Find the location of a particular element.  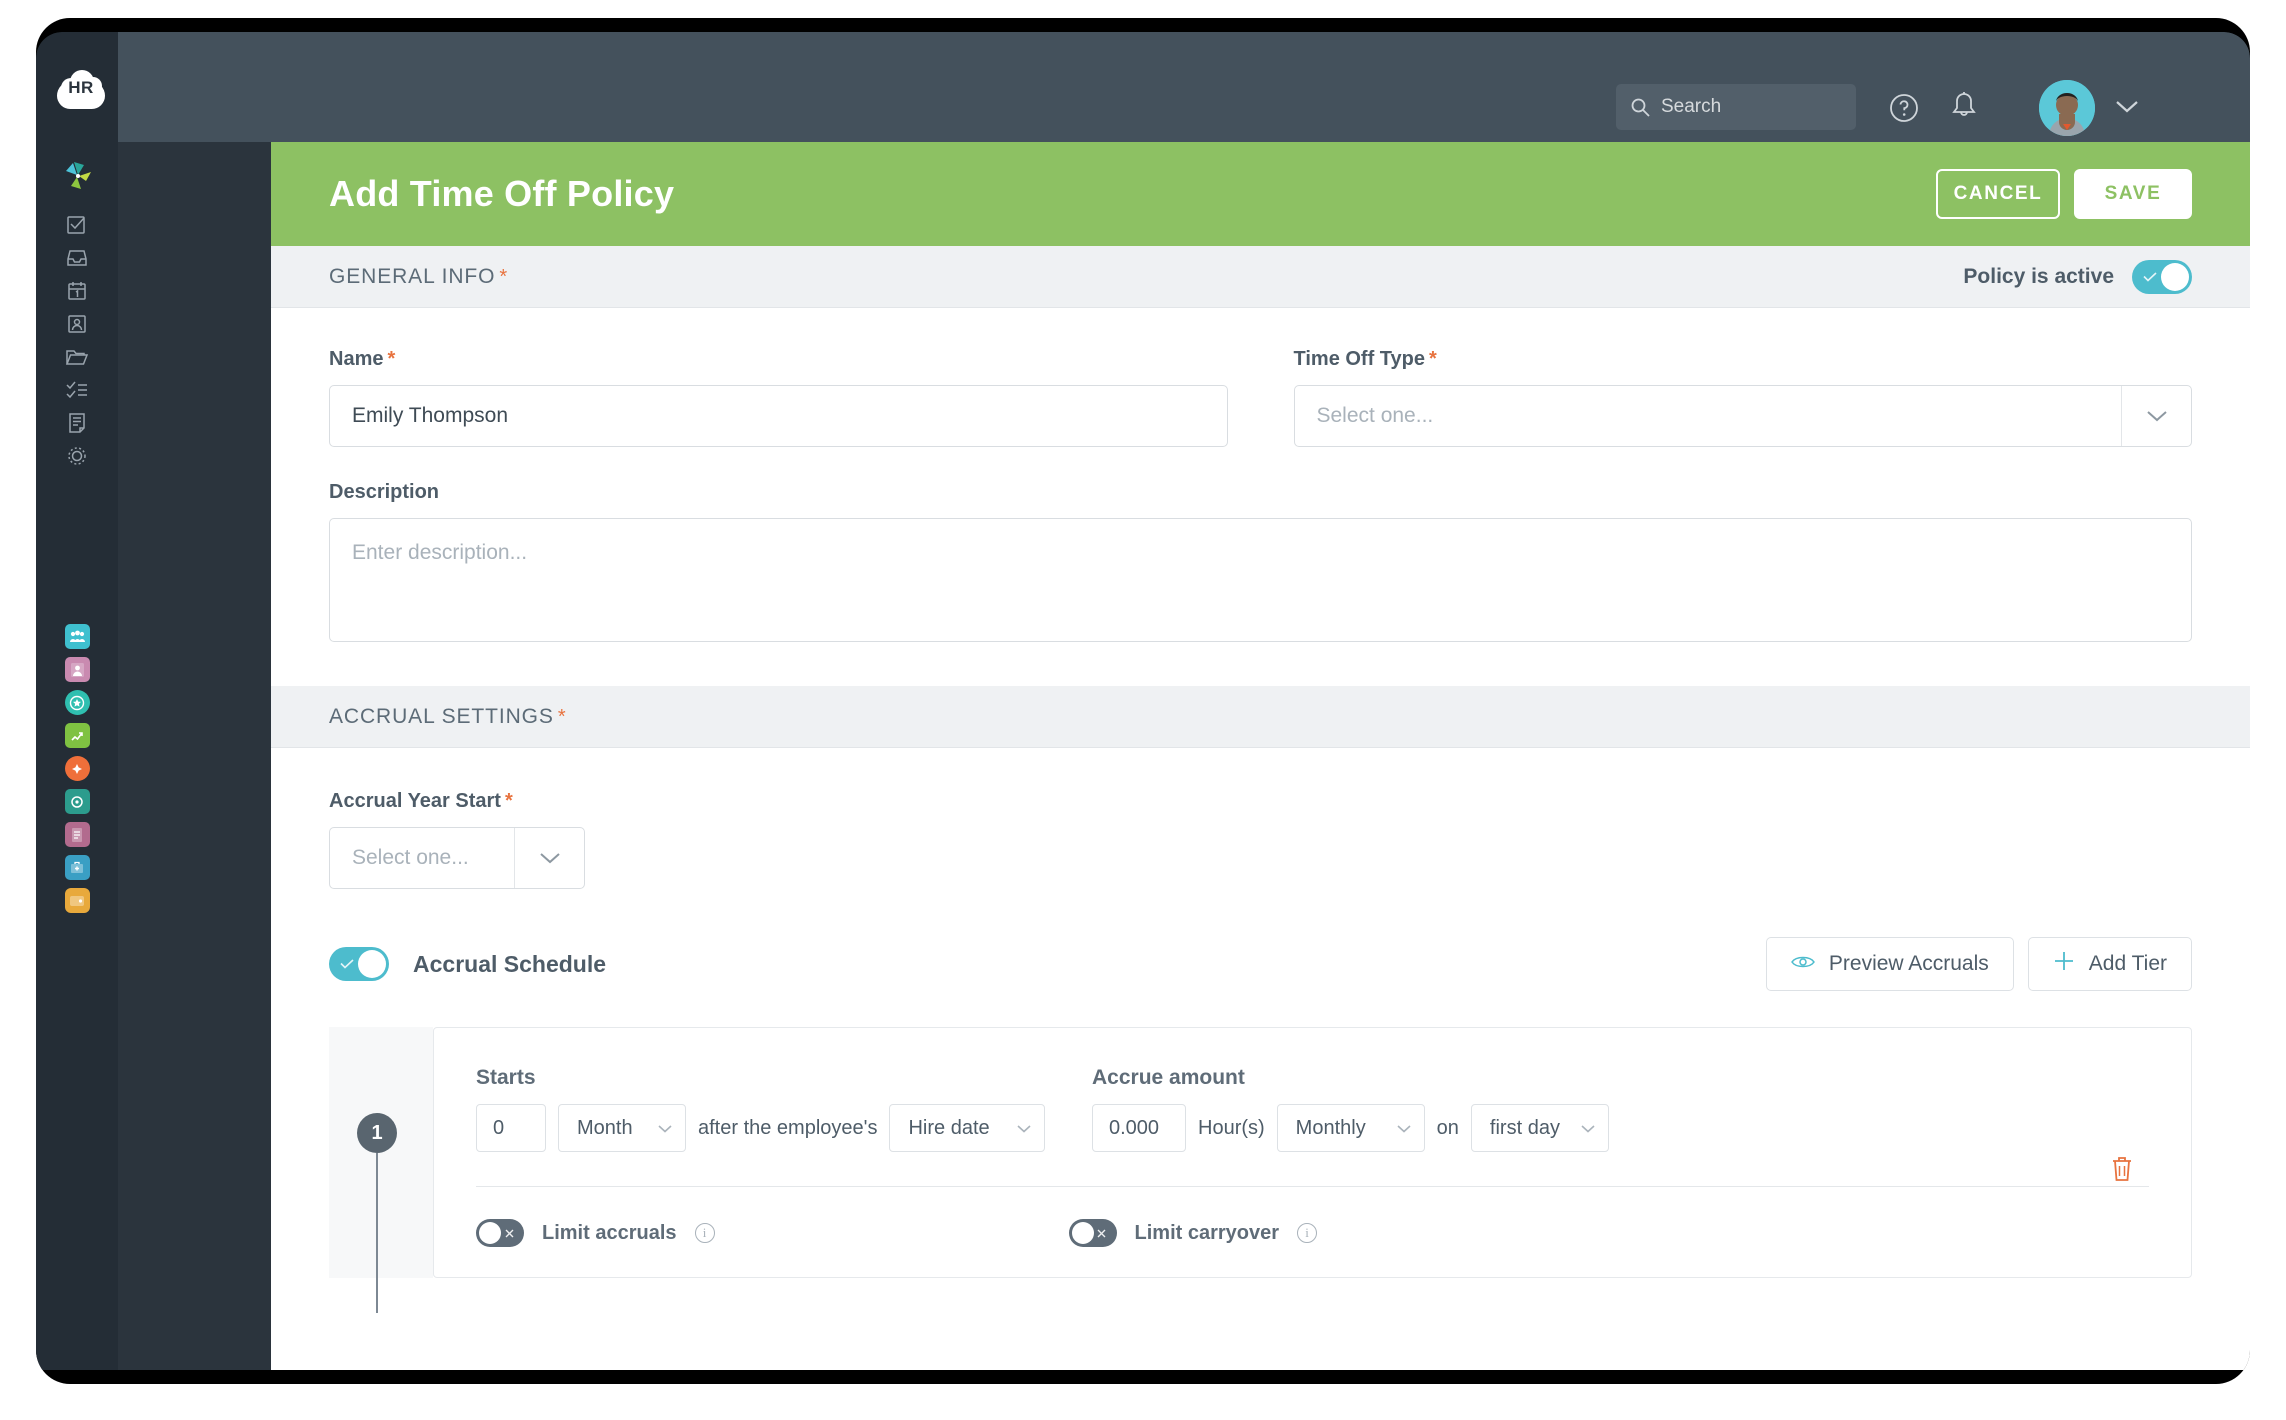

hr-logo: HR is located at coordinates (81, 89).